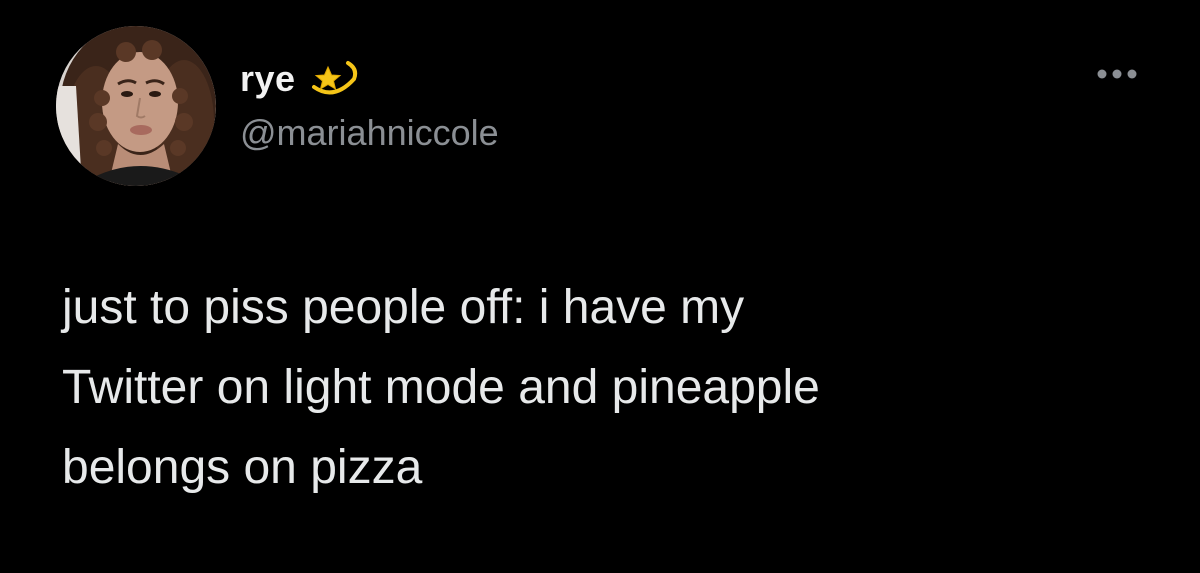 The height and width of the screenshot is (573, 1200). I want to click on dizzy-star-icon, so click(334, 79).